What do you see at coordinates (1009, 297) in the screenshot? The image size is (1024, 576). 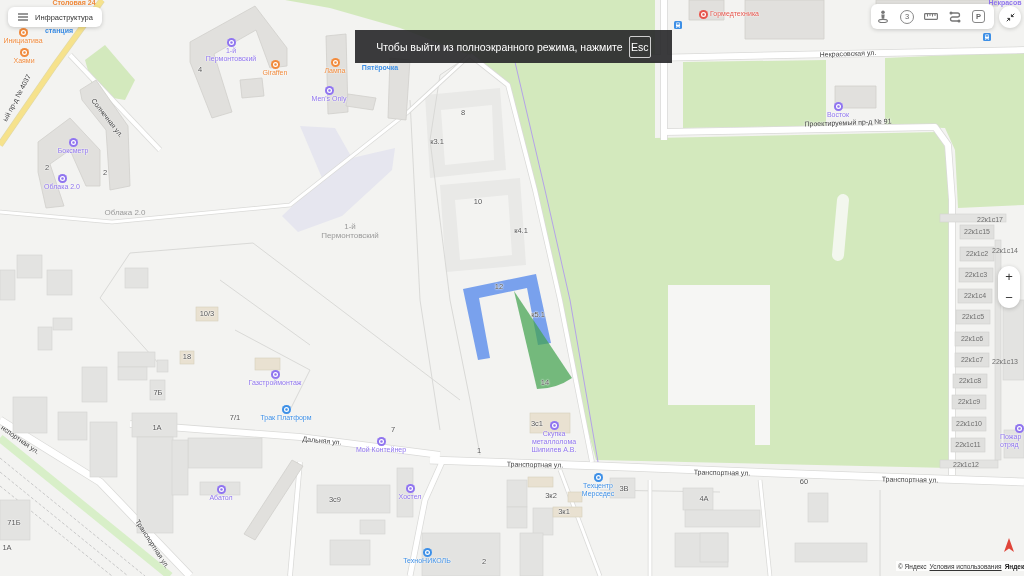 I see `zoom-out-button: −` at bounding box center [1009, 297].